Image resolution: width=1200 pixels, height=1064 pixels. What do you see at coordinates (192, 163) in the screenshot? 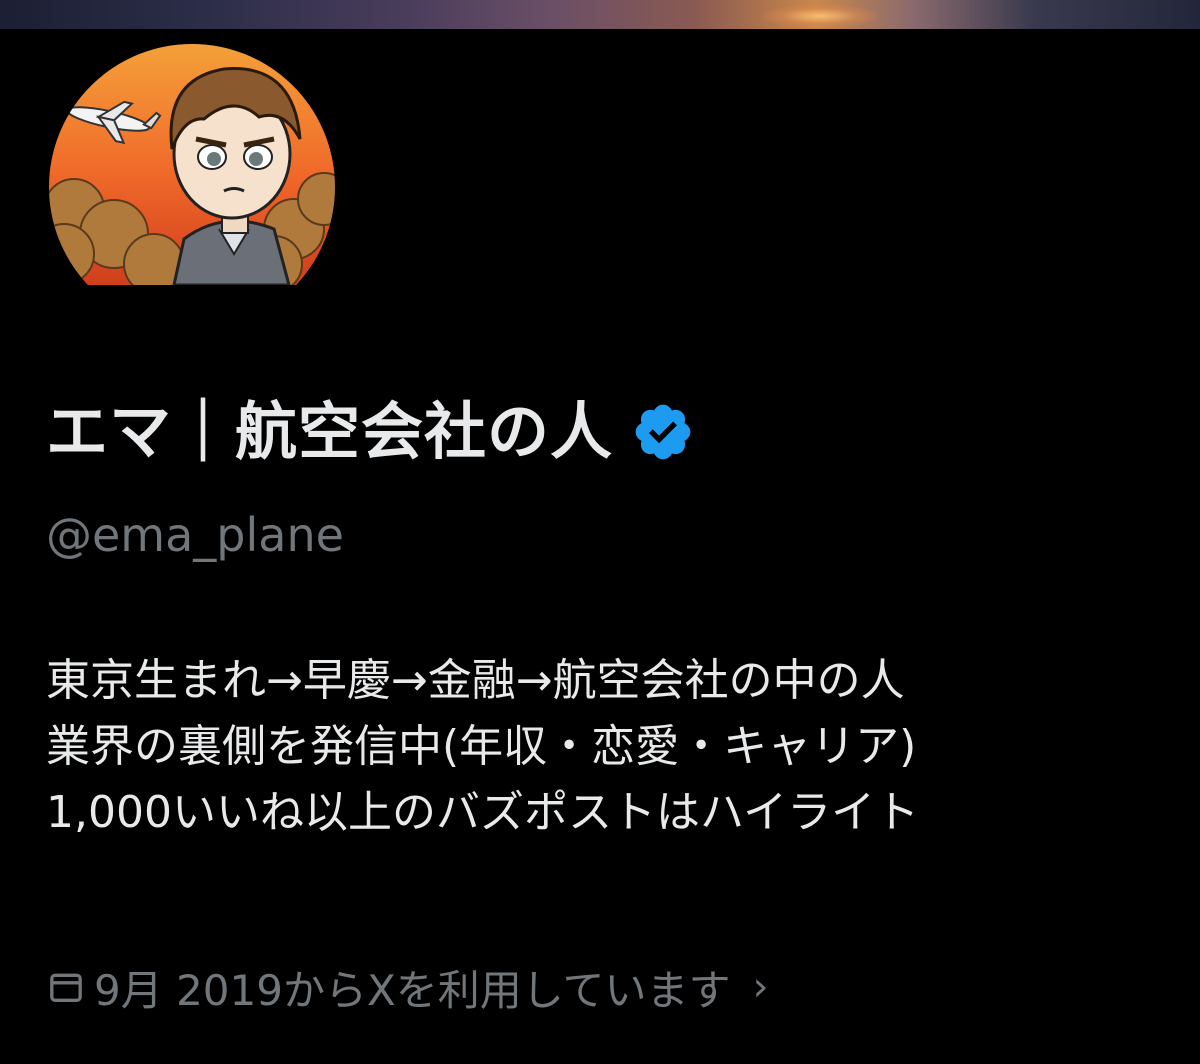
I see `avatar-image` at bounding box center [192, 163].